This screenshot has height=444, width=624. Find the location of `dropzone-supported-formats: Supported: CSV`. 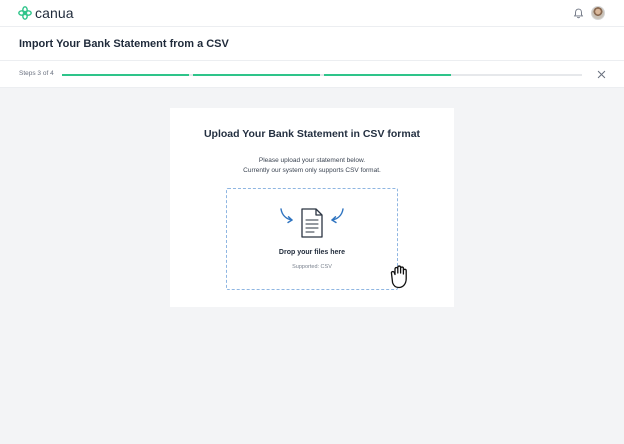

dropzone-supported-formats: Supported: CSV is located at coordinates (312, 267).